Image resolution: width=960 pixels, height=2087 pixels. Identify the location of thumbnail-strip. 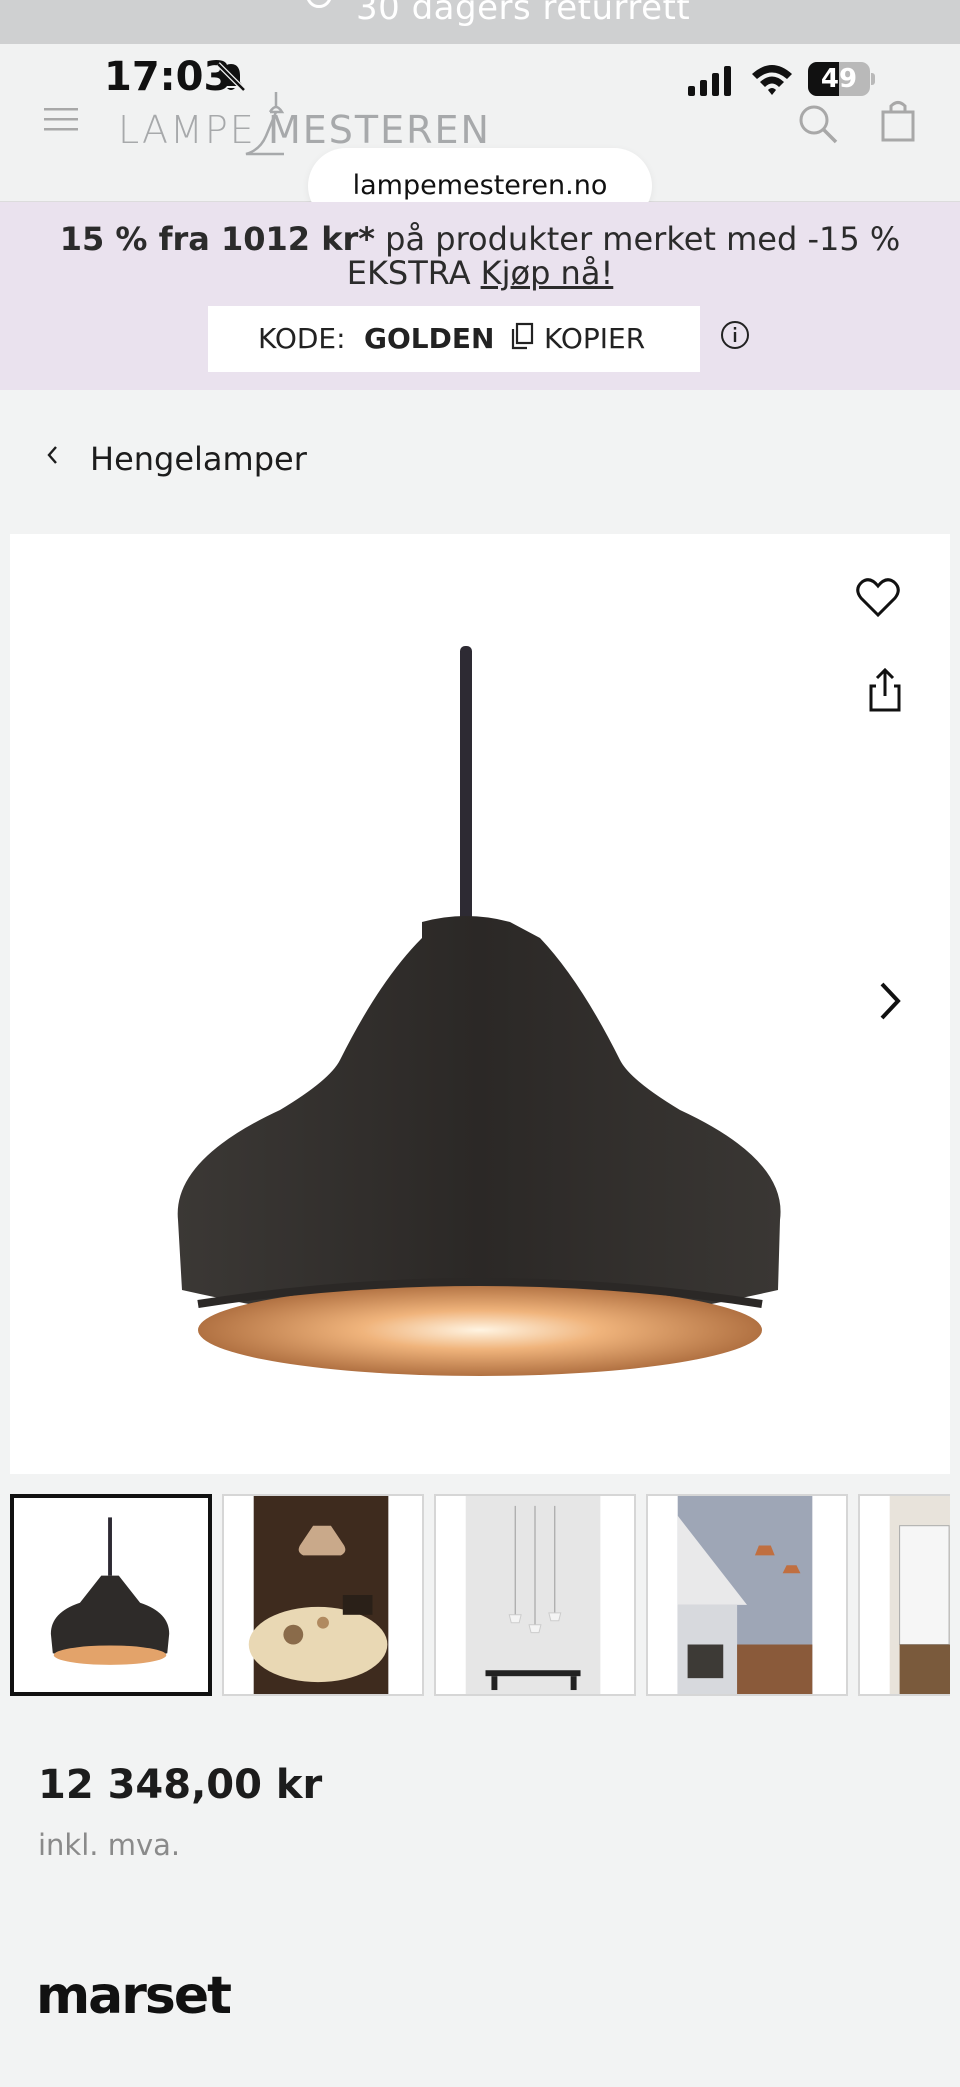
(480, 1596).